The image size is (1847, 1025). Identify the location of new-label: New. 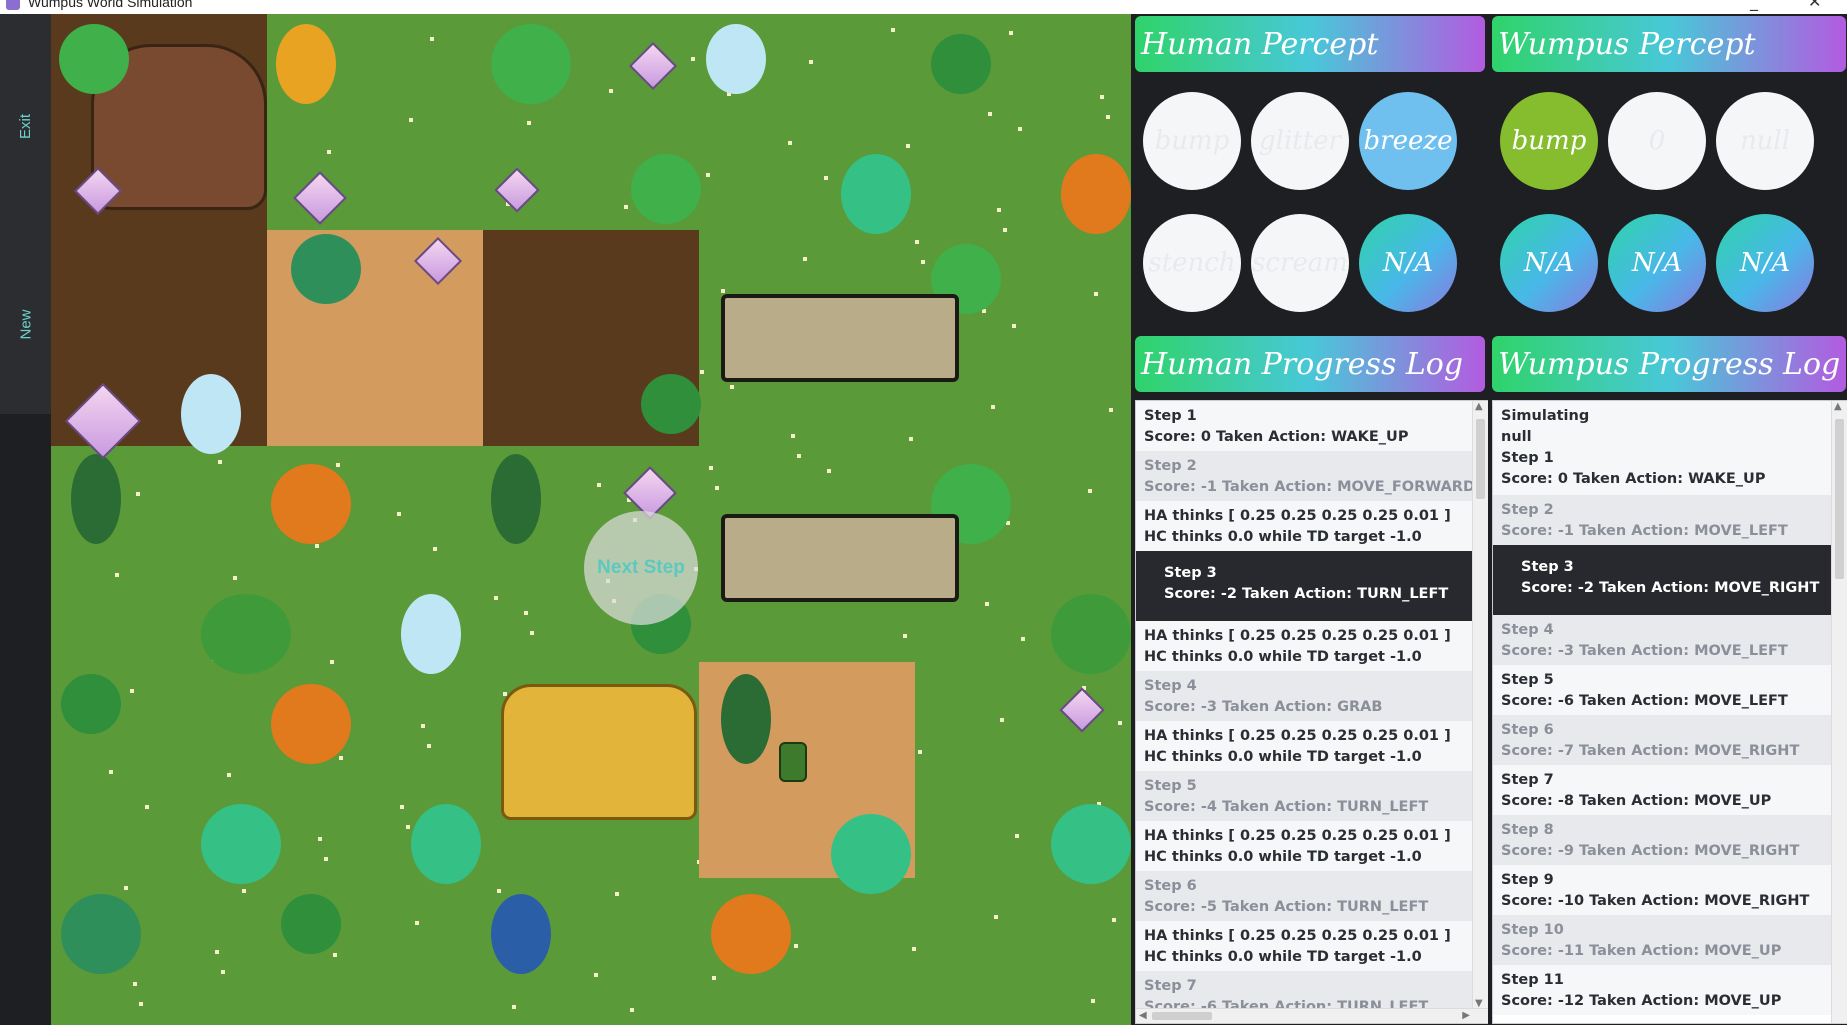
(26, 324).